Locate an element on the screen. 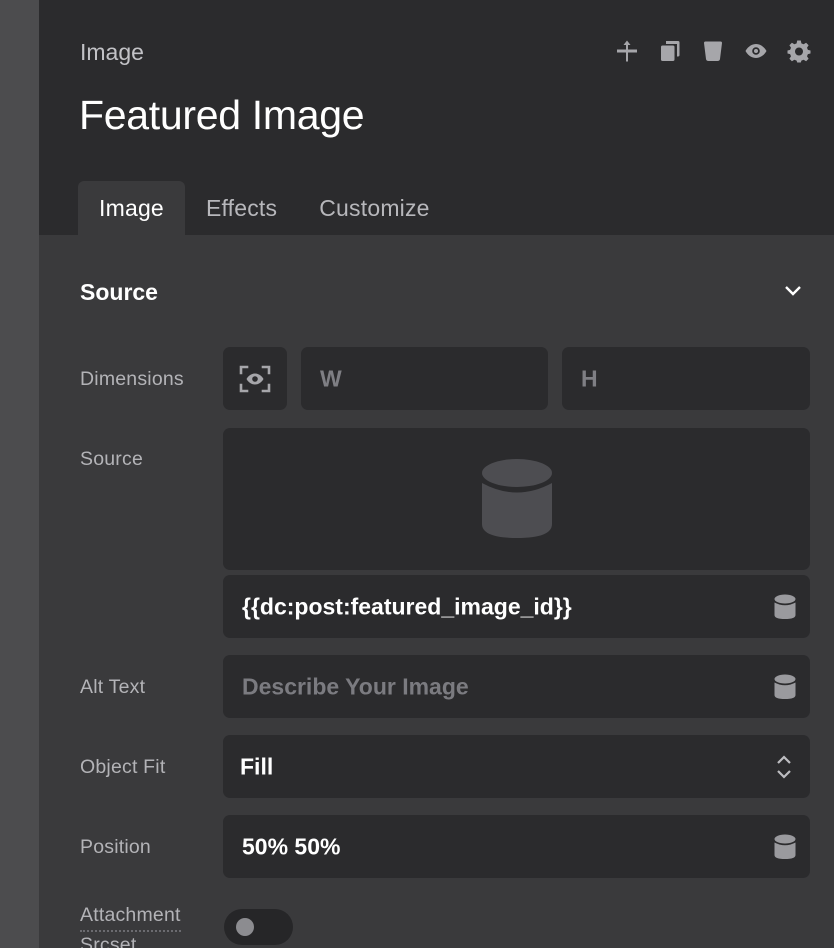  width-placeholder: W is located at coordinates (331, 378).